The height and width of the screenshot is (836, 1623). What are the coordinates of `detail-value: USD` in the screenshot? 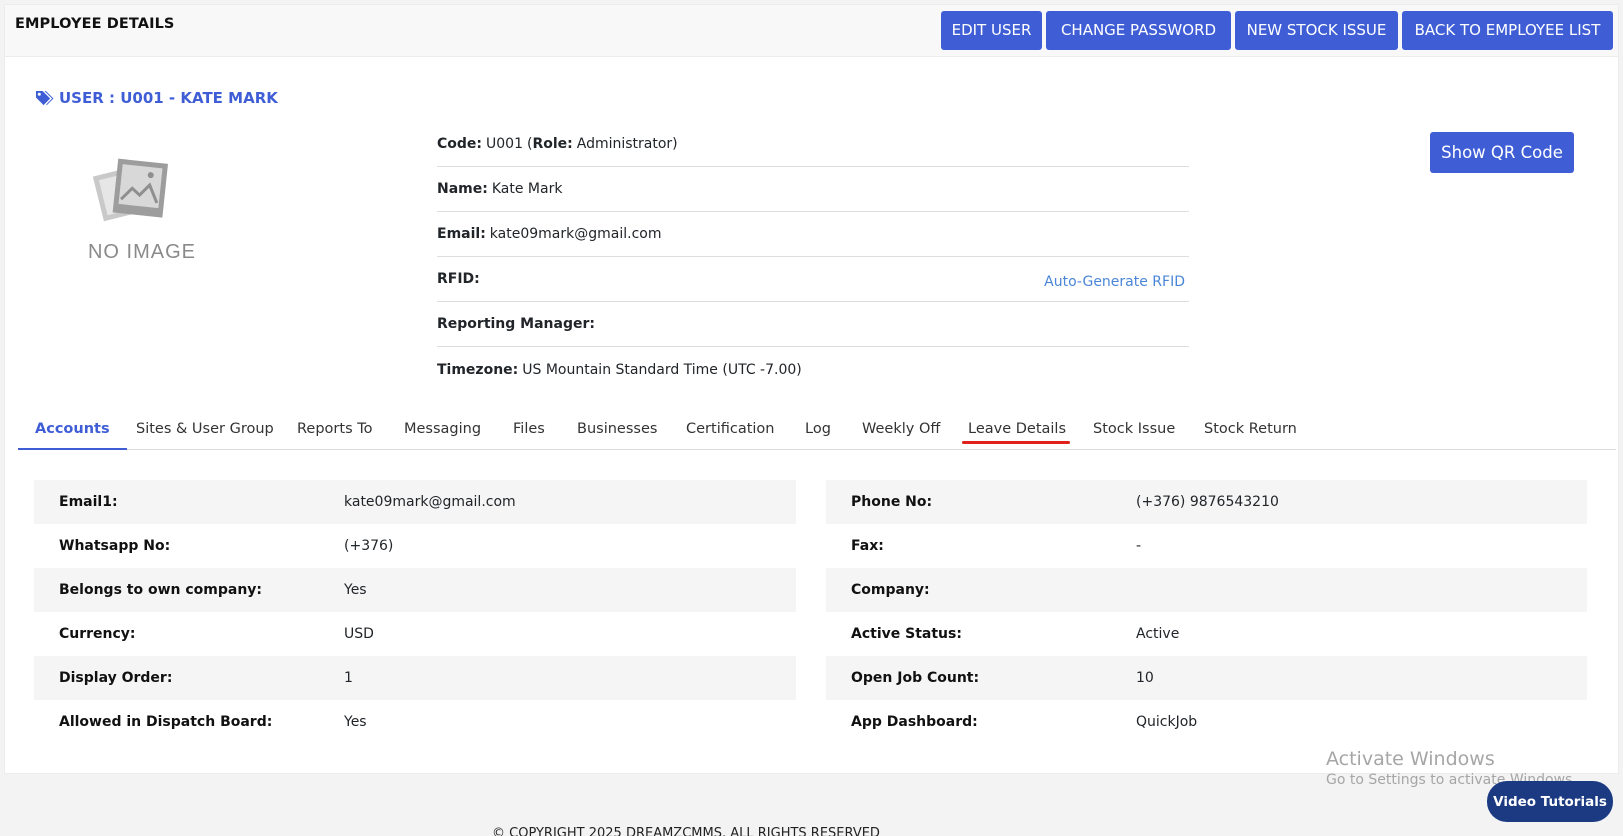 It's located at (359, 634).